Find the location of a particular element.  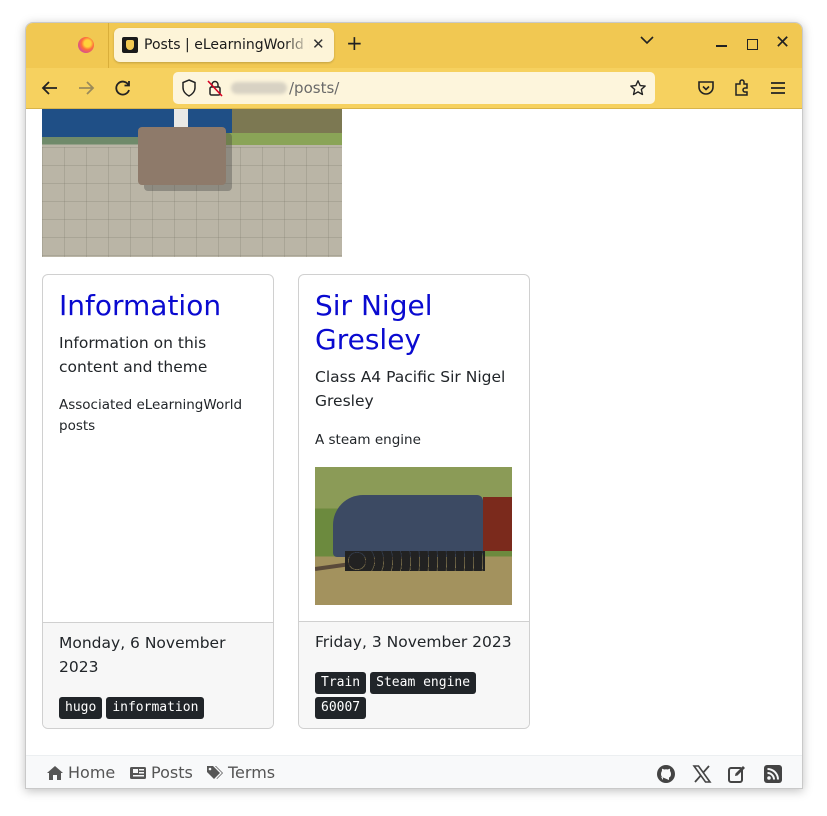

site-footer: Home Posts Terms is located at coordinates (414, 771).